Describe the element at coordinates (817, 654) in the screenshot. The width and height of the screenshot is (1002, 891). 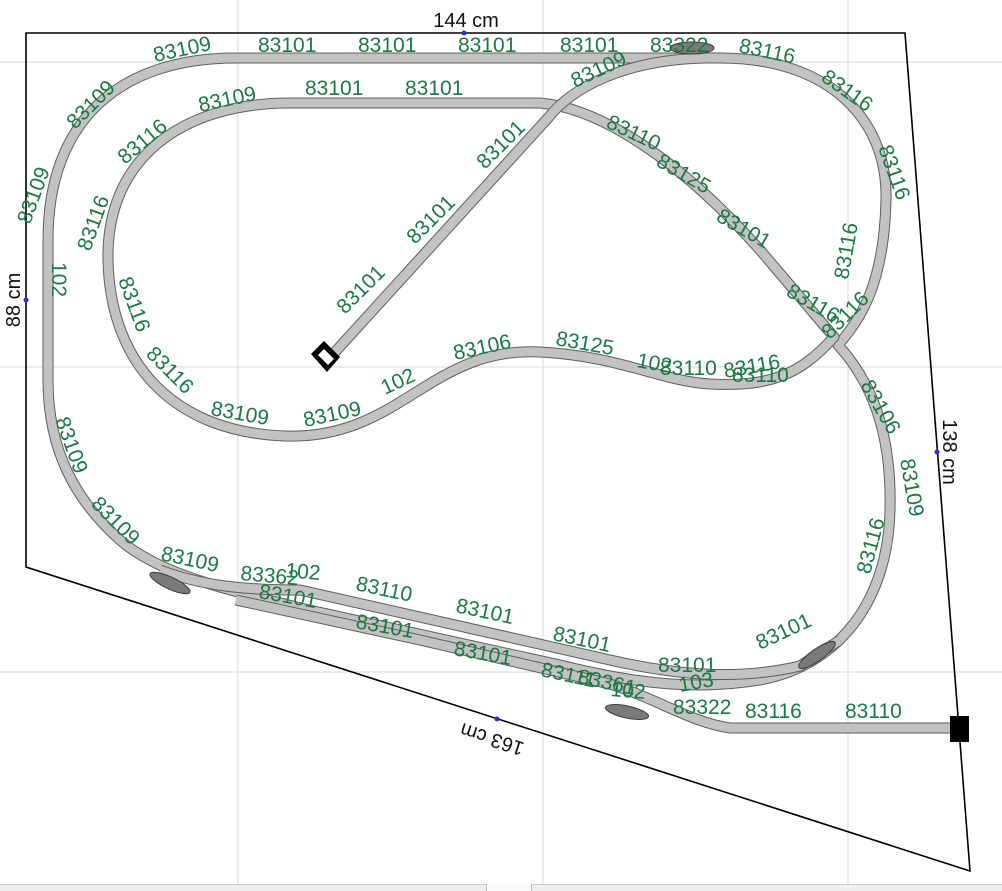
I see `turnout-right-bottom` at that location.